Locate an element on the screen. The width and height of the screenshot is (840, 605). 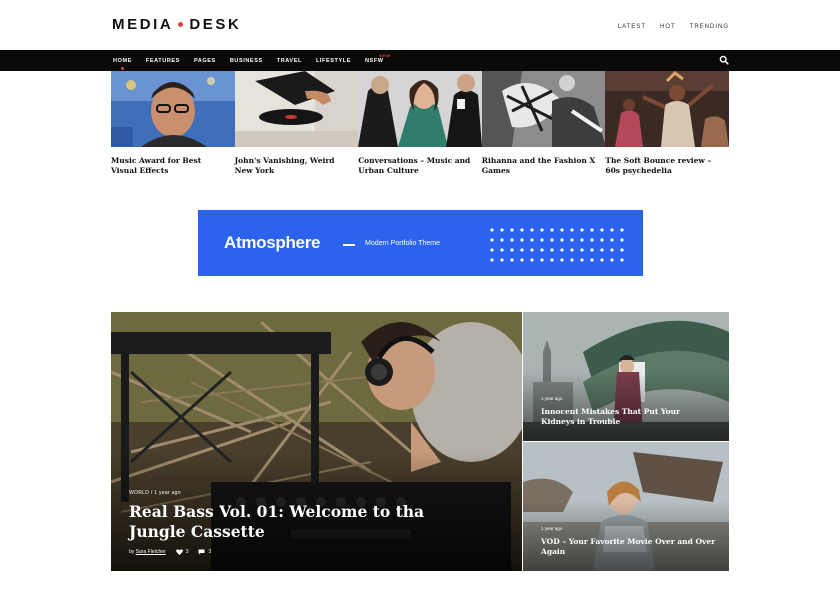
story-card: Rihanna and the Fashion X Games is located at coordinates (543, 123).